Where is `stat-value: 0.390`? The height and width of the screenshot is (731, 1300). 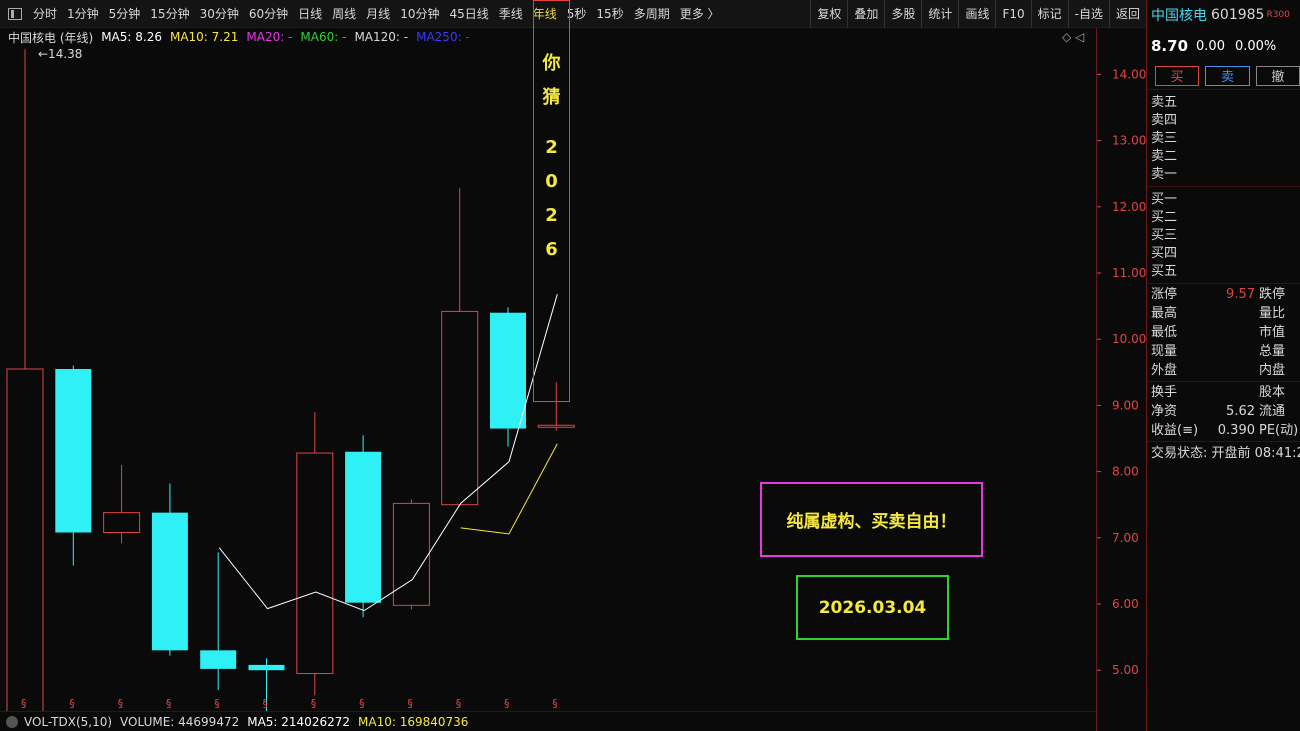
stat-value: 0.390 is located at coordinates (1236, 430).